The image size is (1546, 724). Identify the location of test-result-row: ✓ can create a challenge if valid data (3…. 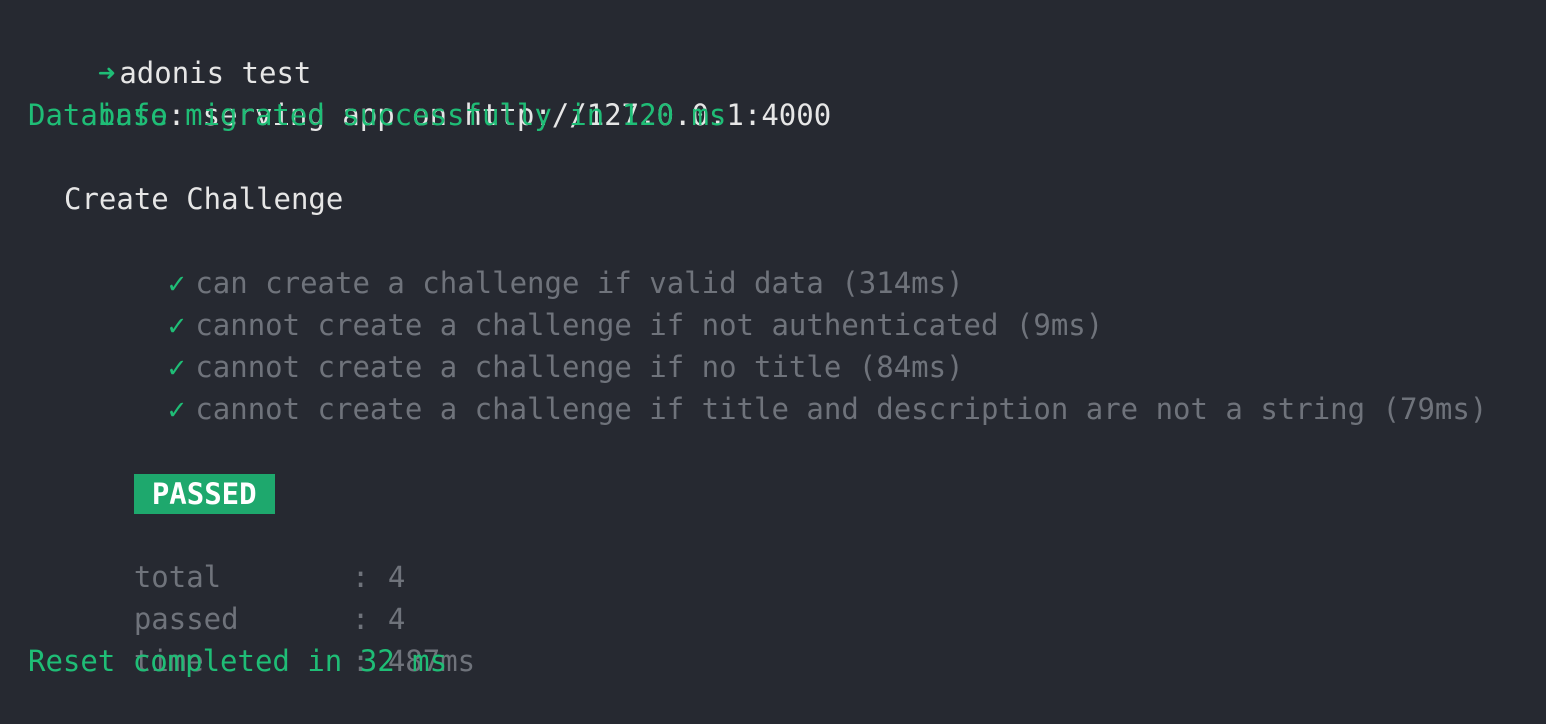
(787, 260).